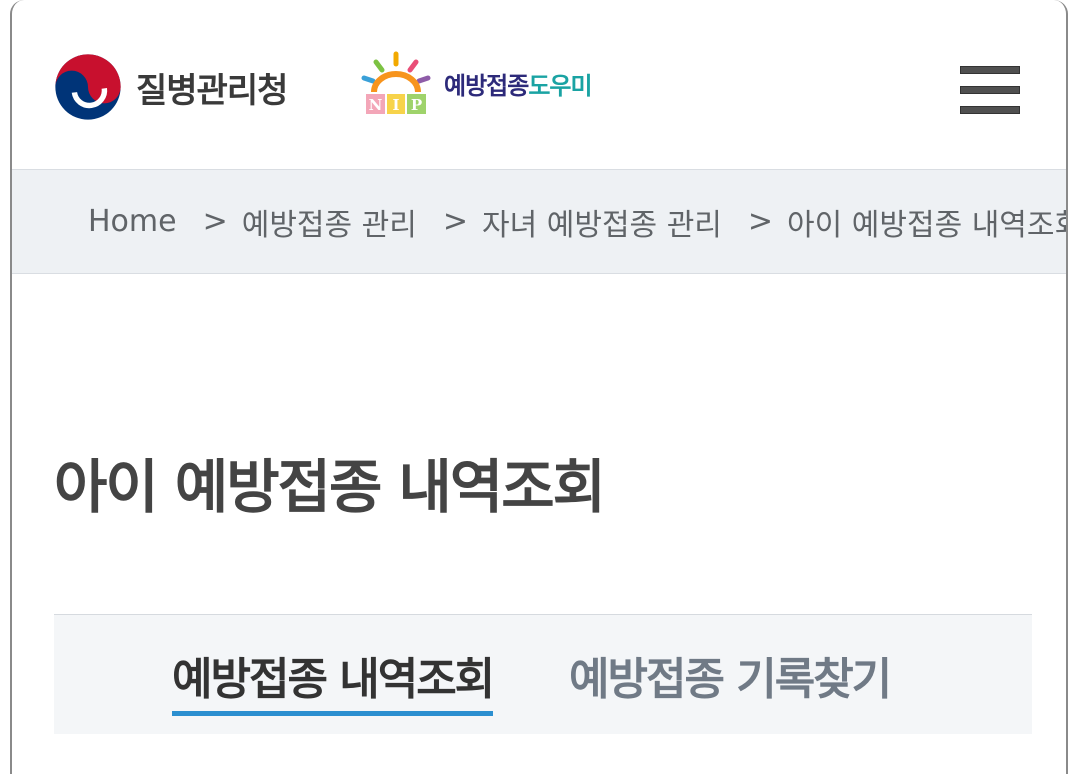  Describe the element at coordinates (926, 222) in the screenshot. I see `breadcrumb-item-current: 아이 예방접종 내역조회` at that location.